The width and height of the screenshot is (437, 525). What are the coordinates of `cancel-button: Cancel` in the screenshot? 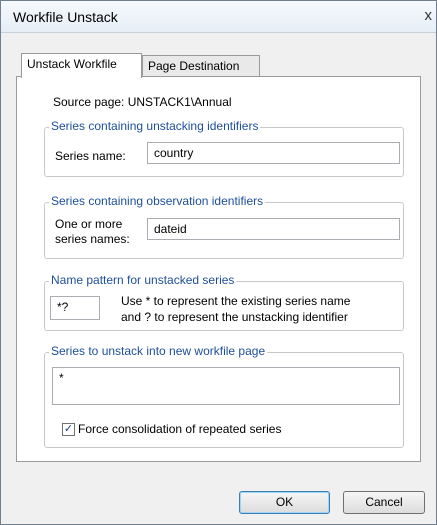 It's located at (384, 502).